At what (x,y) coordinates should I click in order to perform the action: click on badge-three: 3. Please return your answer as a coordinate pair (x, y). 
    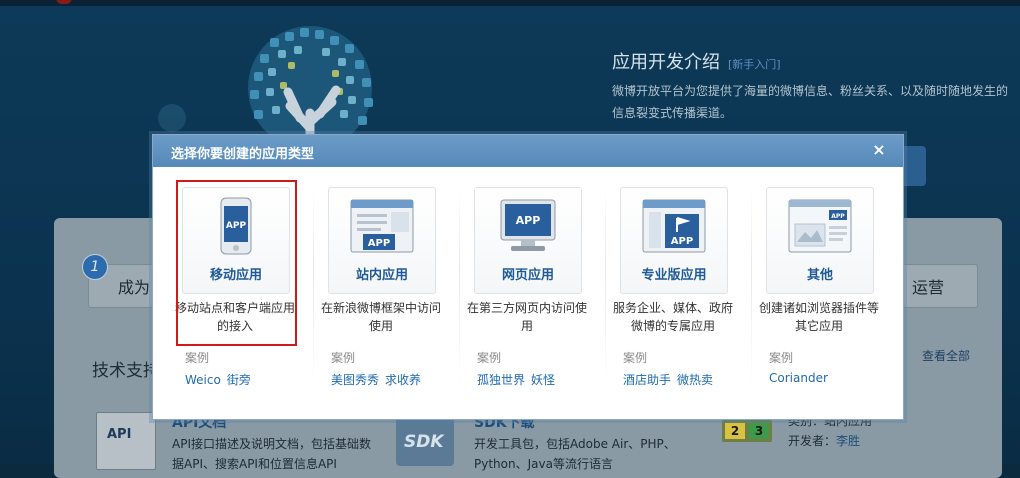
    Looking at the image, I should click on (759, 431).